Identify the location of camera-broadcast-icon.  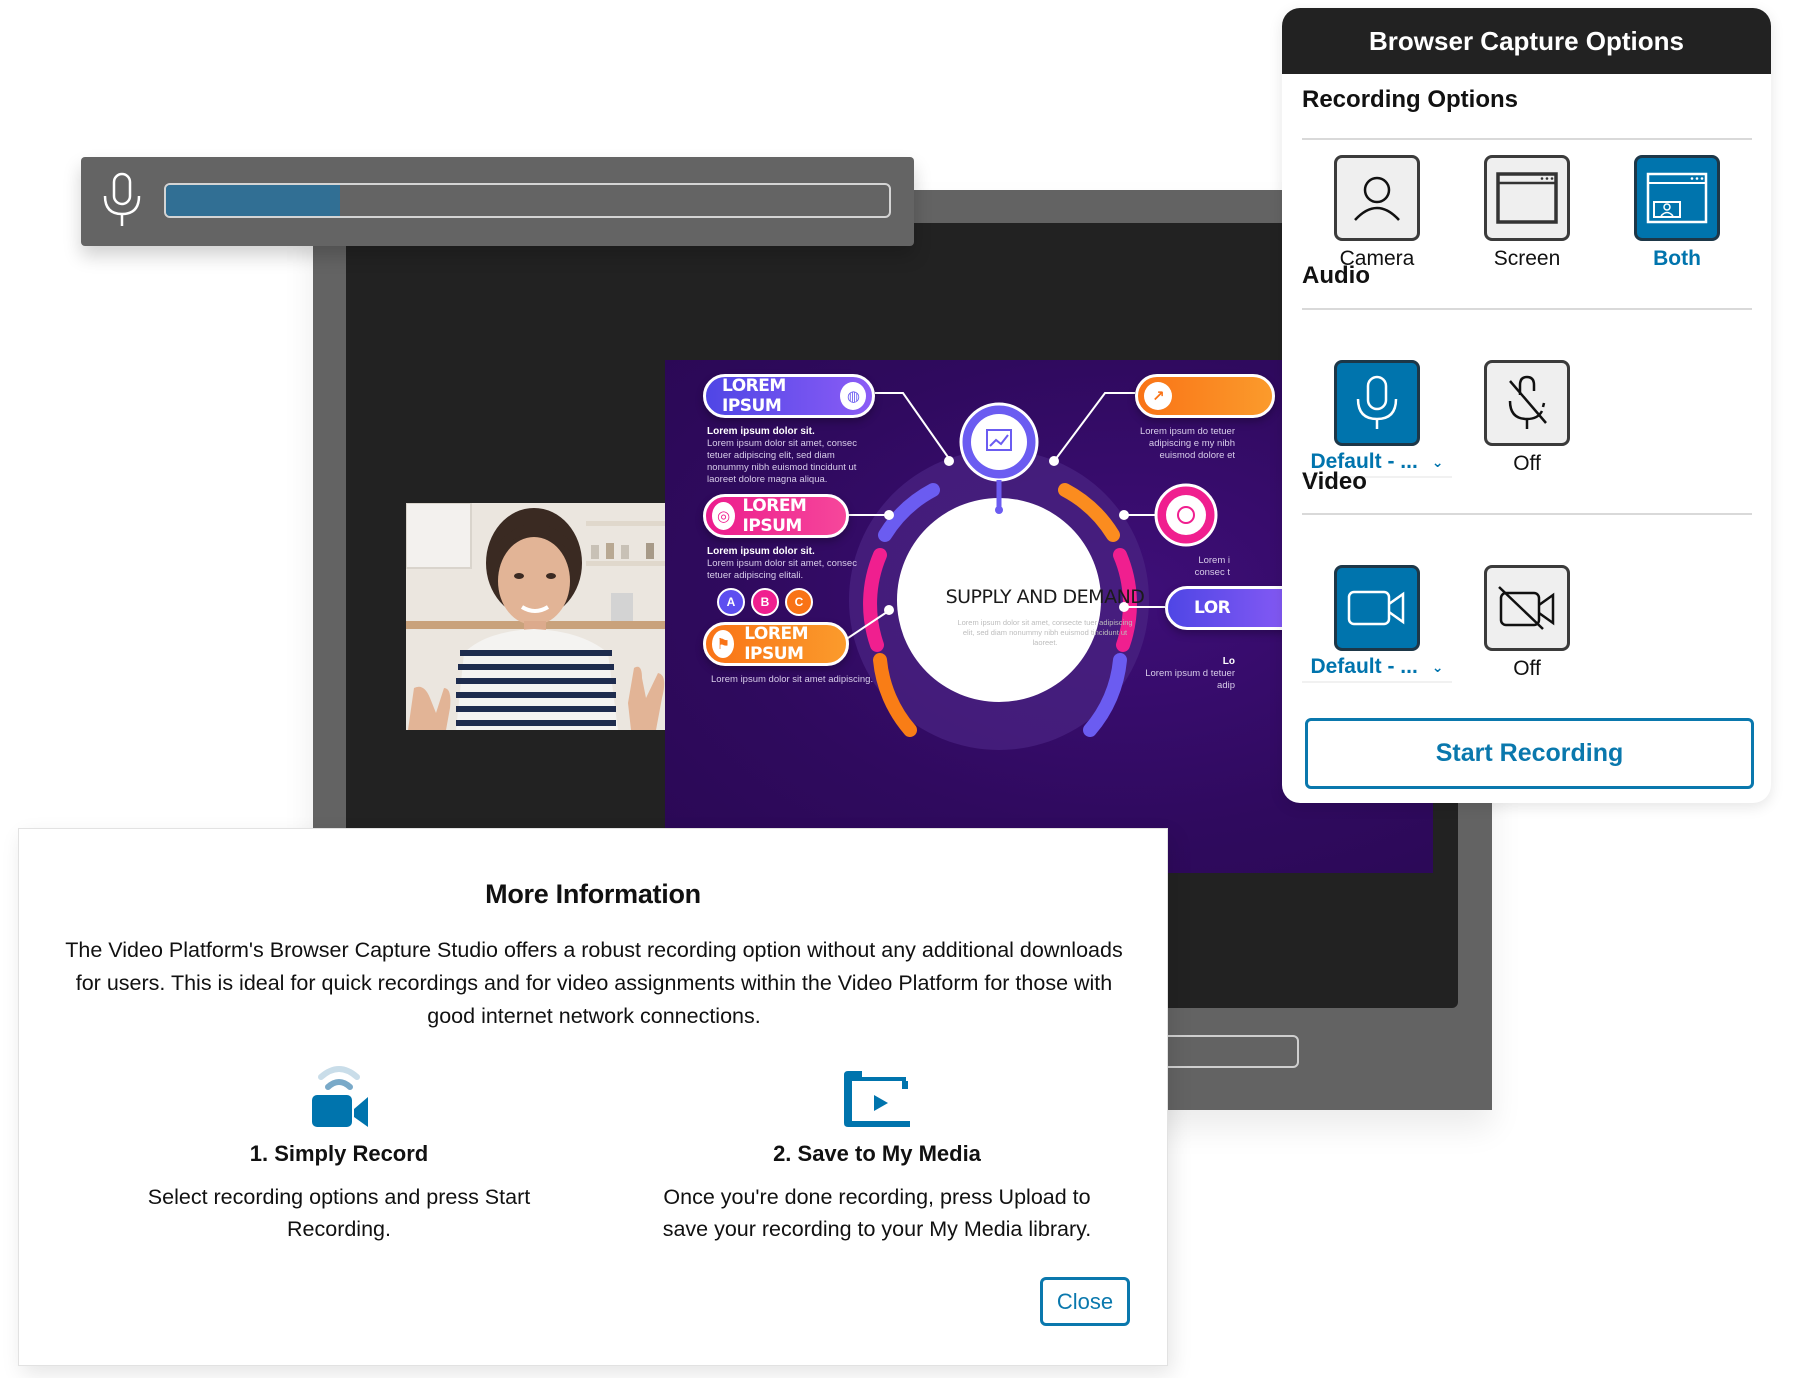
(339, 1094).